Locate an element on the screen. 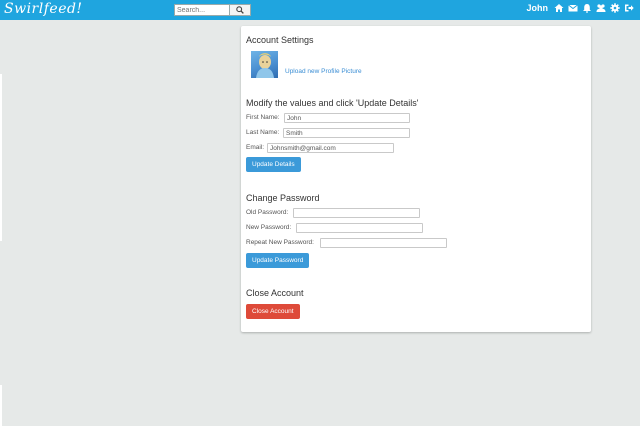  avatar-image is located at coordinates (265, 65).